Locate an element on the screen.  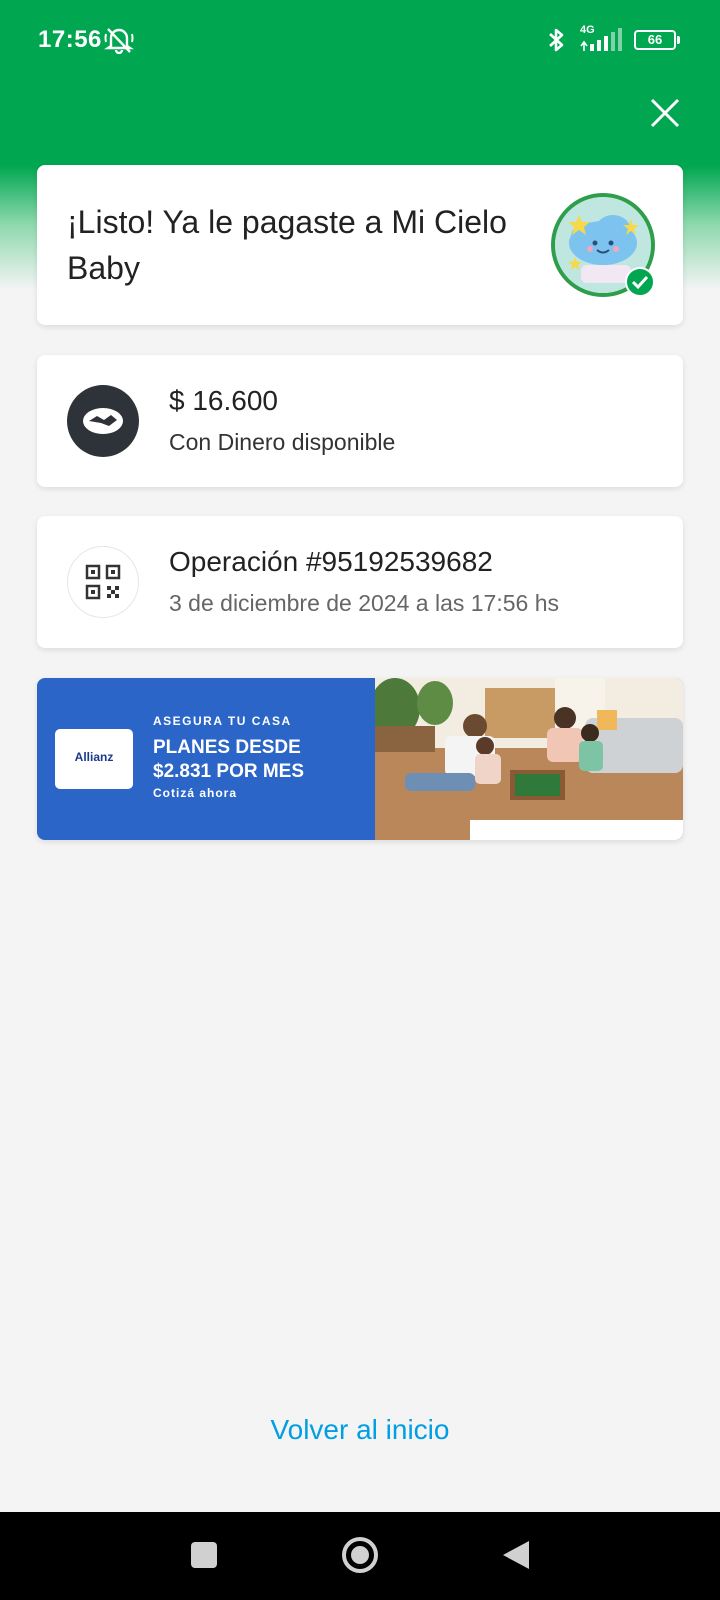
battery-level: 66 is located at coordinates (655, 39).